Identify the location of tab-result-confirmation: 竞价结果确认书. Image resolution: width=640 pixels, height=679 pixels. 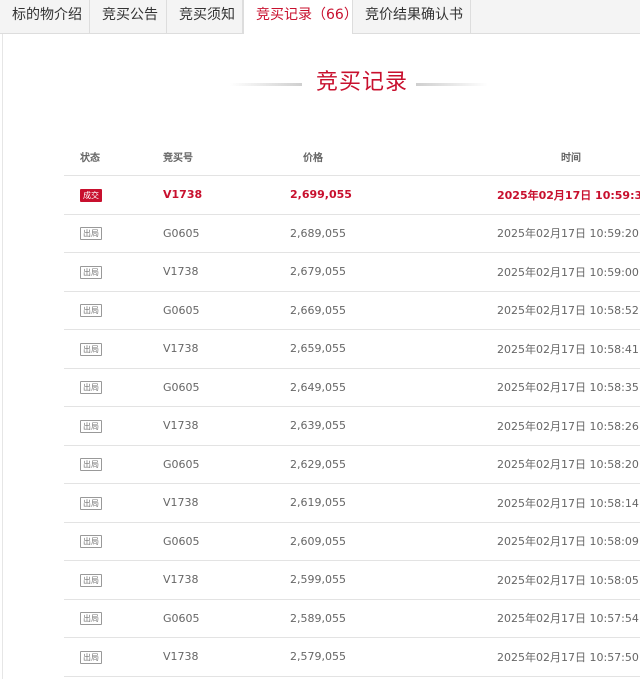
(412, 17).